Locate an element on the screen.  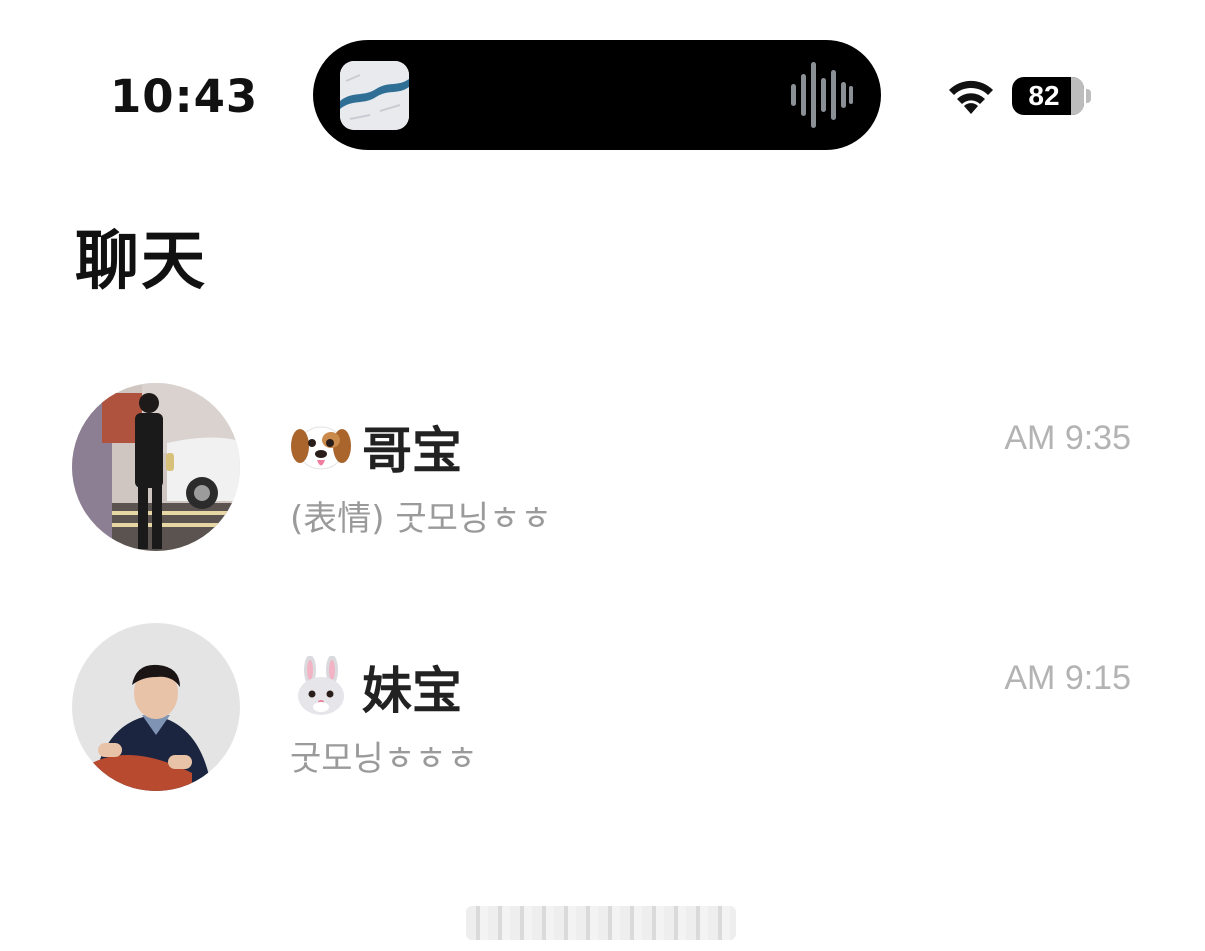
contact-name-line: 妹宝 is located at coordinates (376, 687).